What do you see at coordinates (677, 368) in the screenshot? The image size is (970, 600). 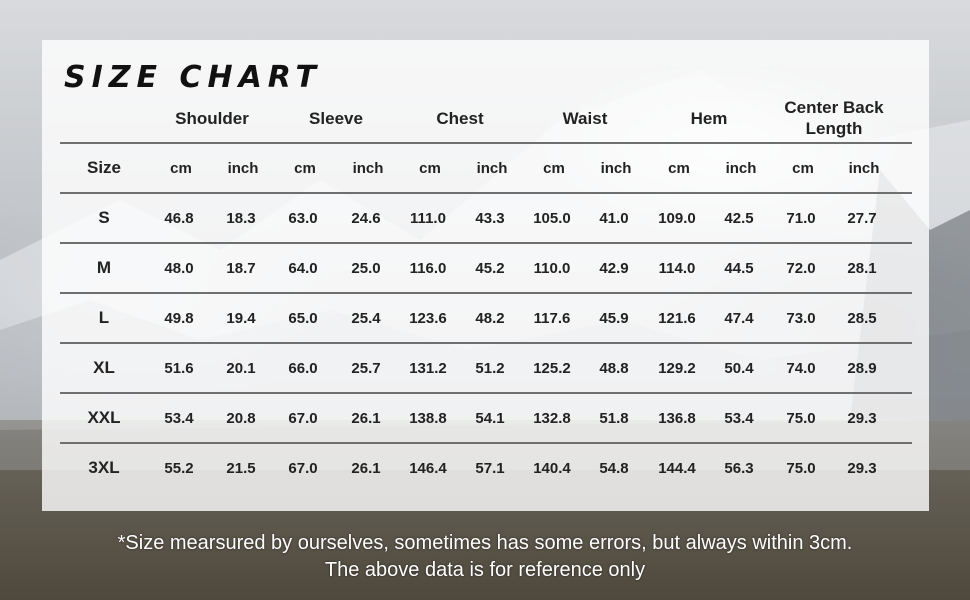 I see `table-cell: 129.2` at bounding box center [677, 368].